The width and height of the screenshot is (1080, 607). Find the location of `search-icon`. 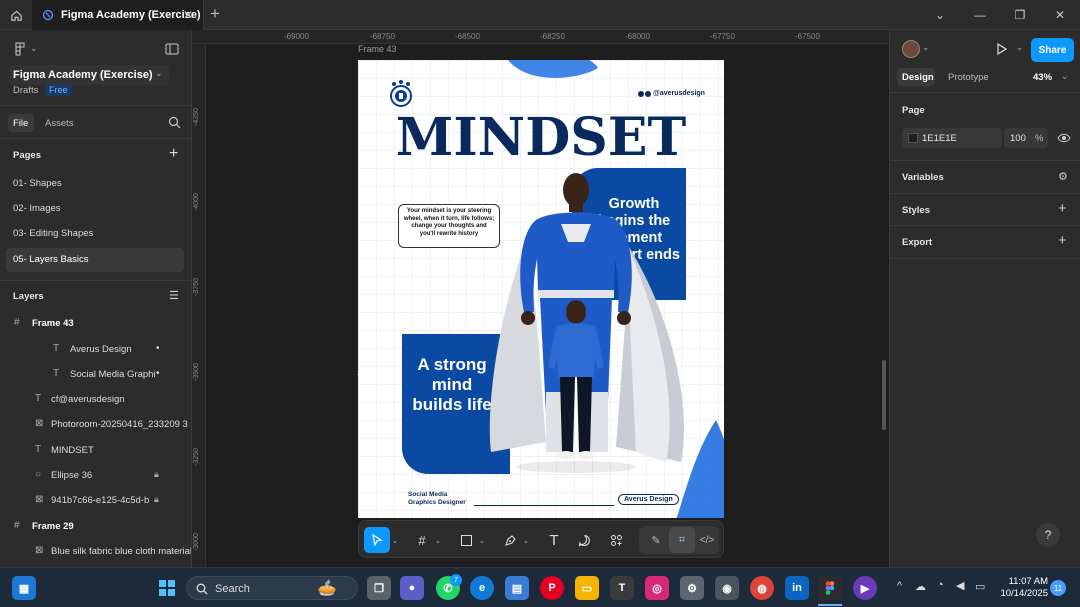

search-icon is located at coordinates (174, 122).